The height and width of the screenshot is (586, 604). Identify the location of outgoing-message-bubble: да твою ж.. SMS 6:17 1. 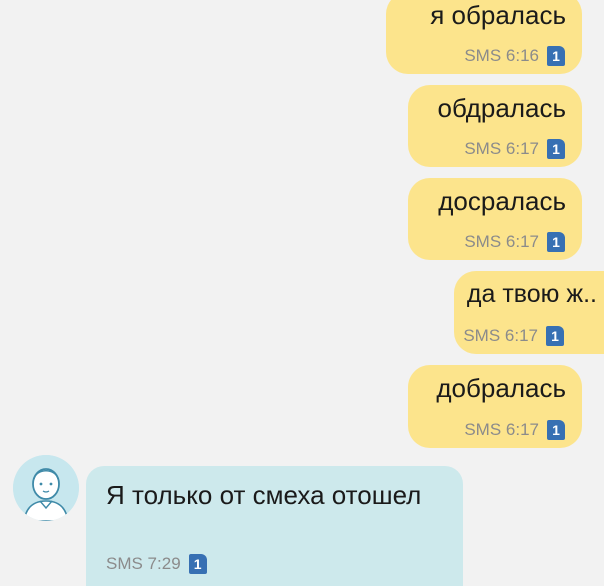
(529, 312).